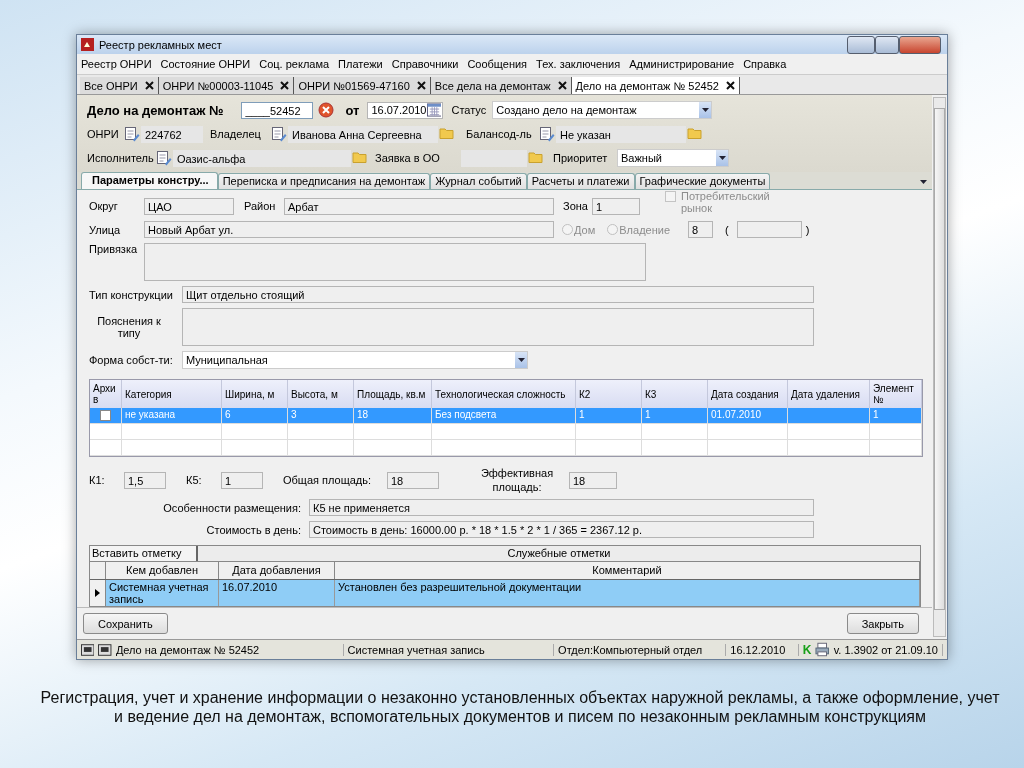  I want to click on field-label: Район, so click(260, 206).